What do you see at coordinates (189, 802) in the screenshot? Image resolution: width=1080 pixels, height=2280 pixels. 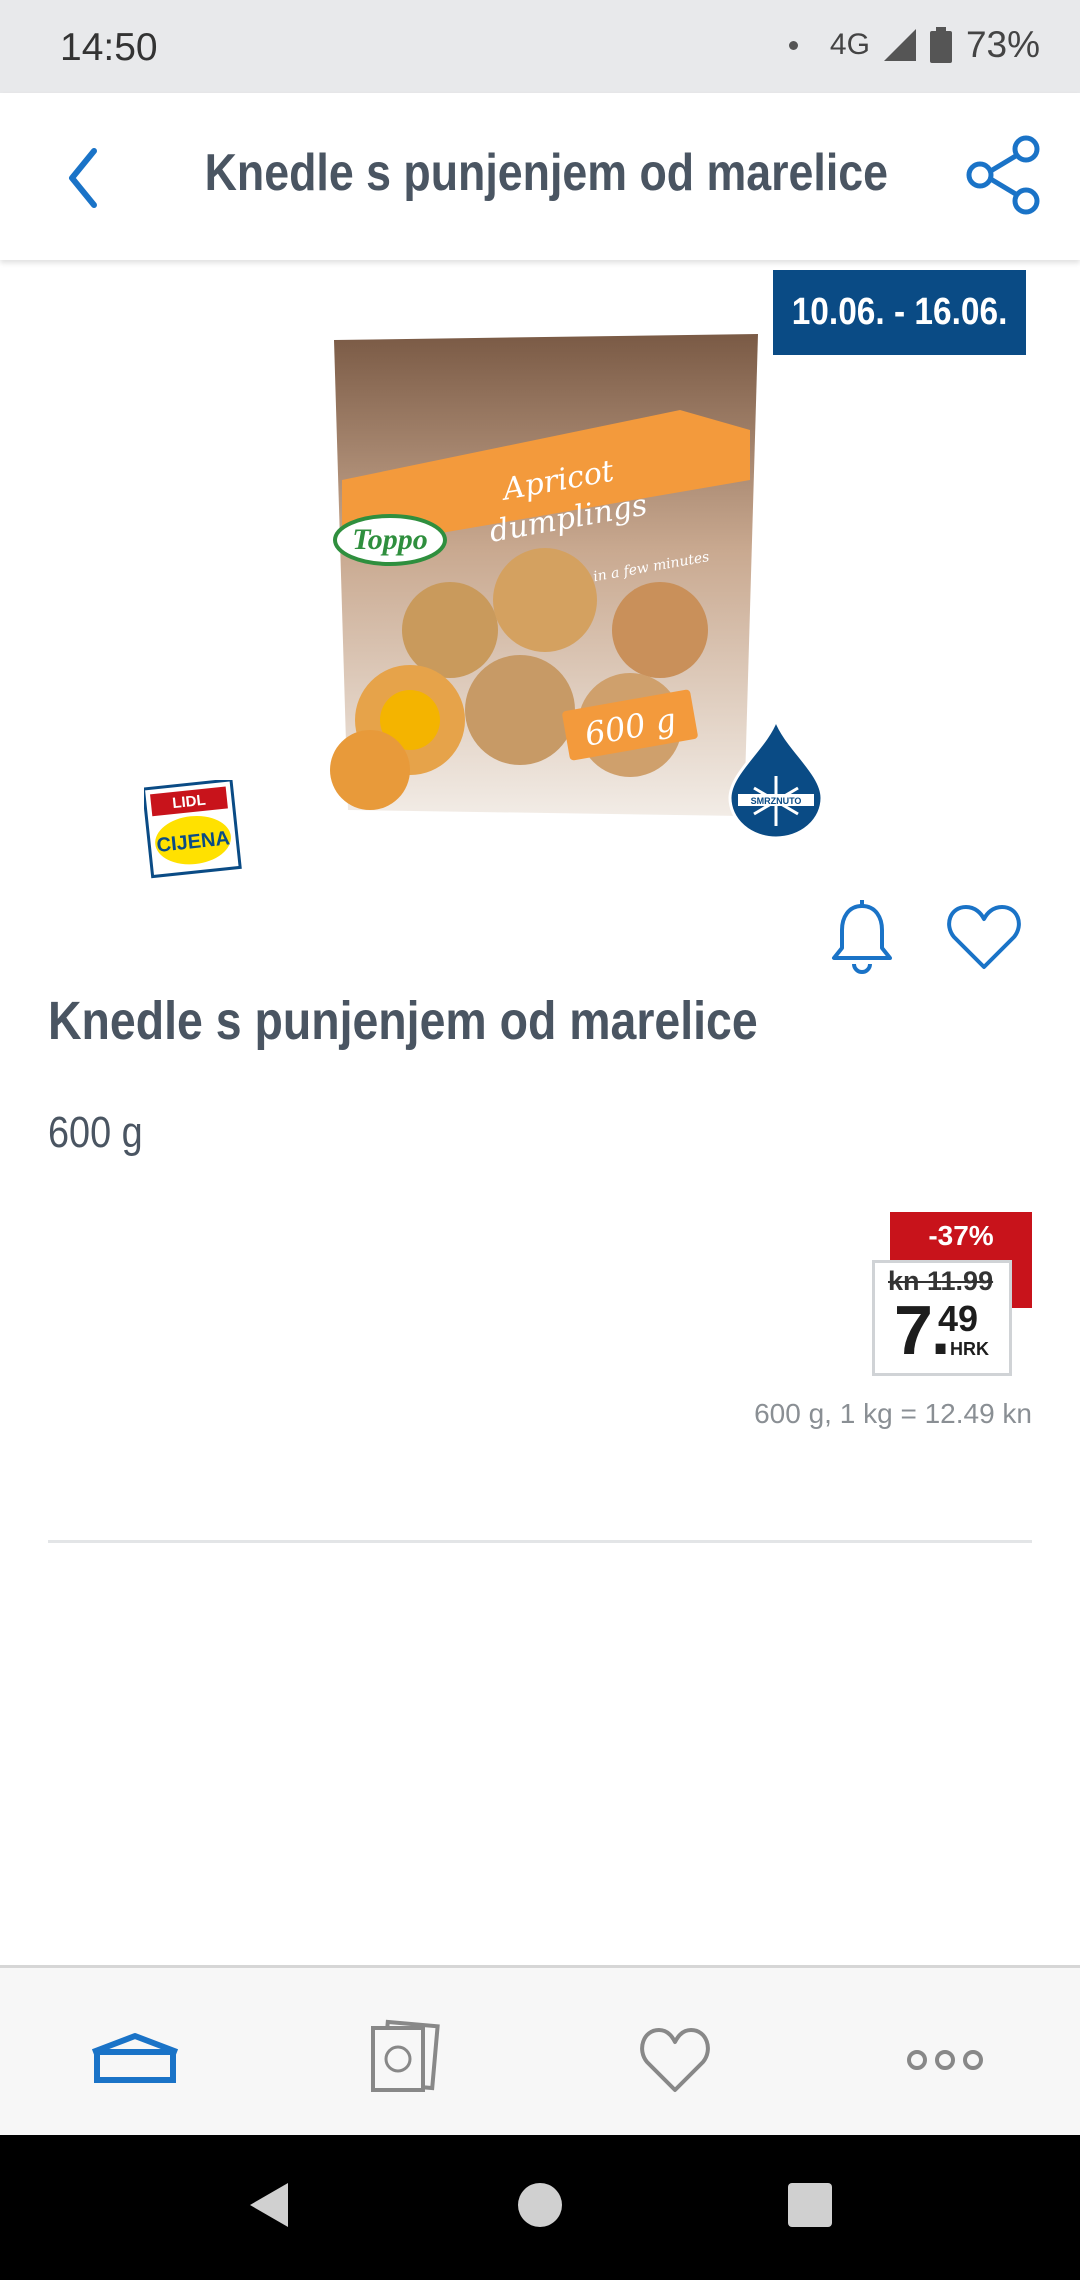 I see `badge-lidl-text: LIDL` at bounding box center [189, 802].